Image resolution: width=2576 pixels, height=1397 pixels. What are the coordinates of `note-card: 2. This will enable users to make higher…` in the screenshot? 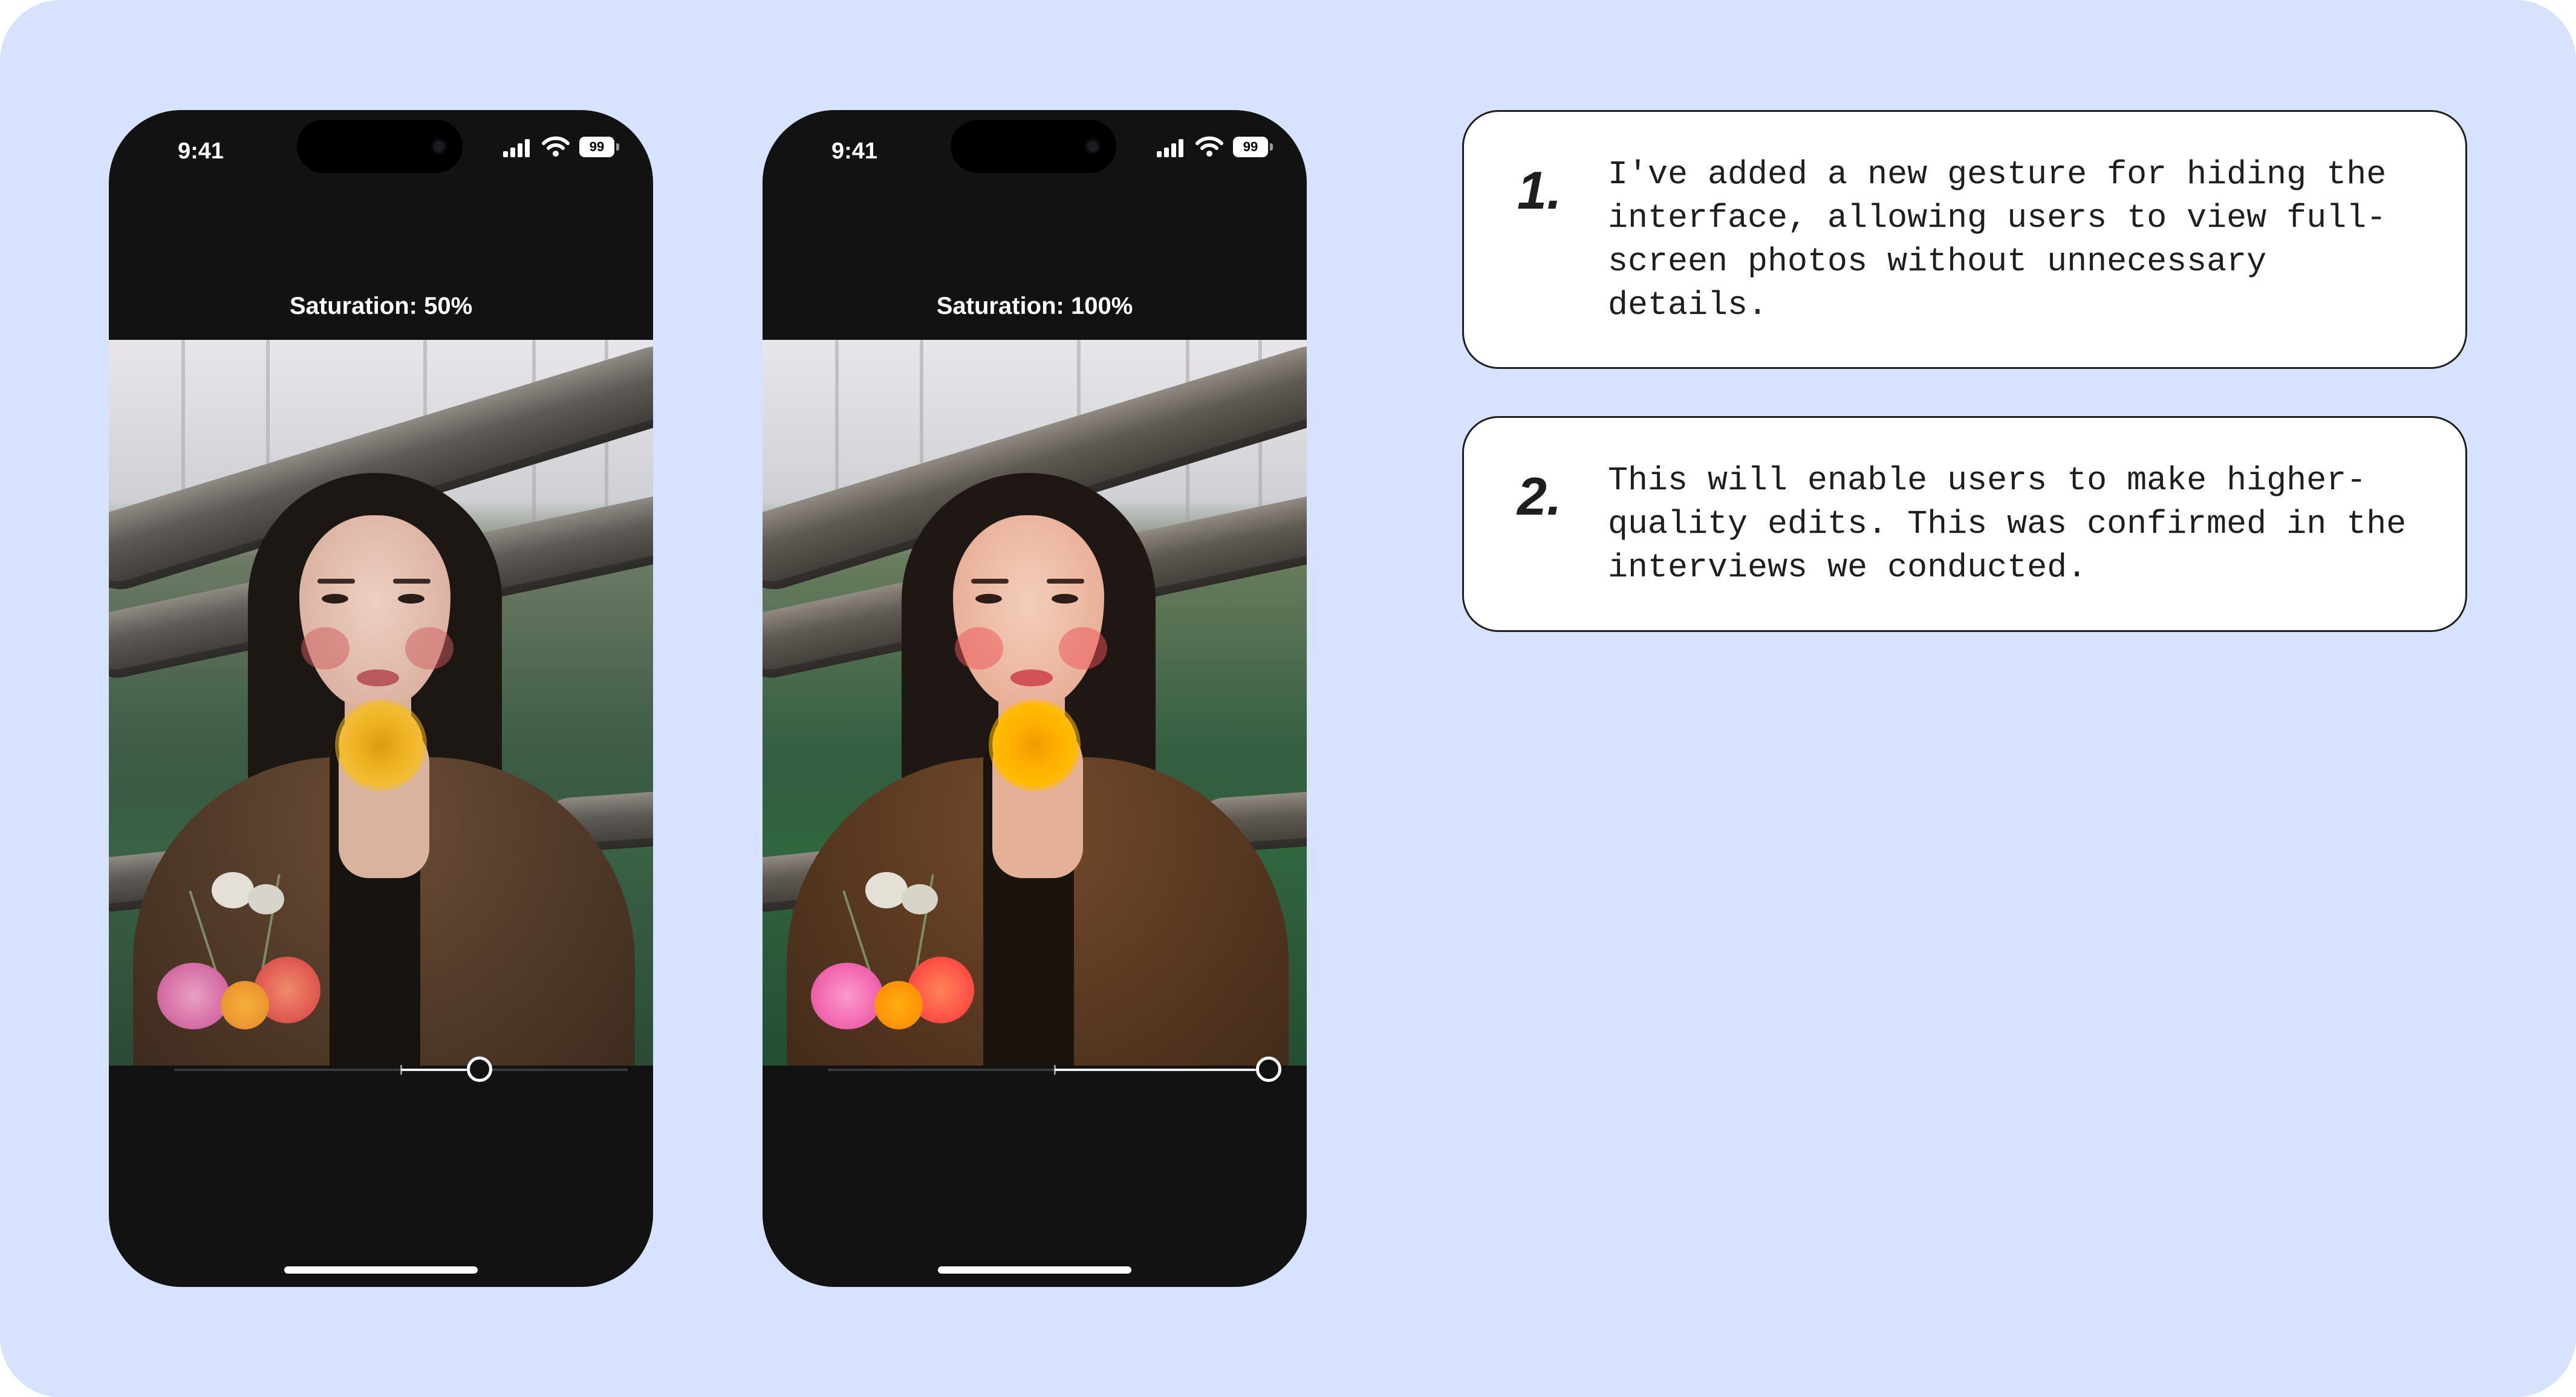 It's located at (1965, 524).